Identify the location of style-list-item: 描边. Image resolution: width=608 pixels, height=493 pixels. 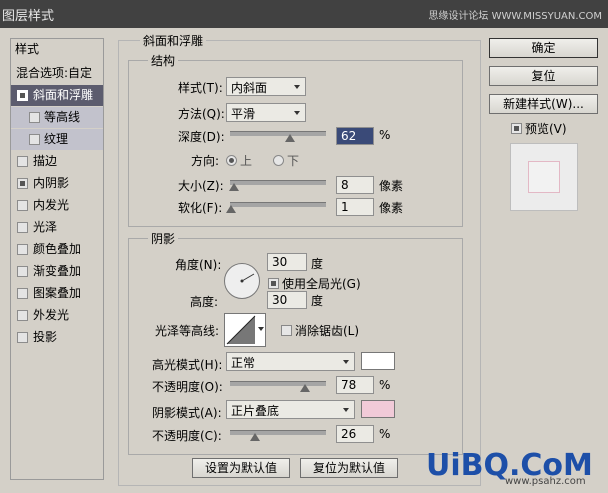
(57, 161).